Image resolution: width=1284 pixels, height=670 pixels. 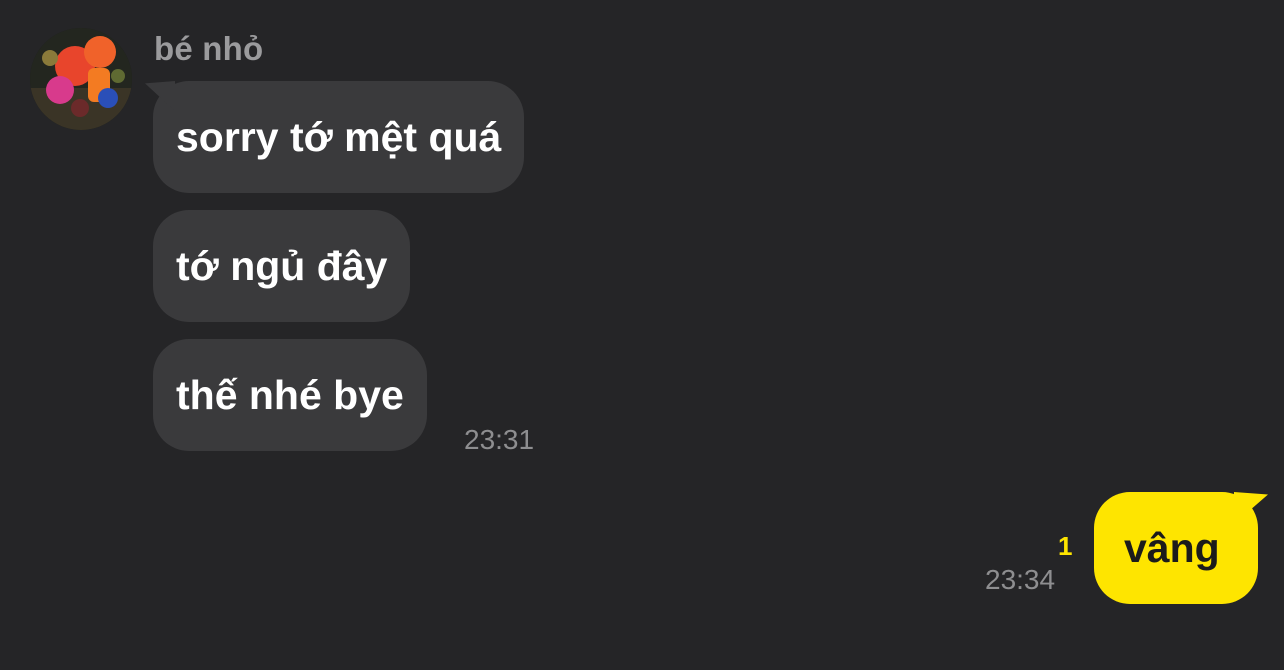 I want to click on unread-count: 1, so click(x=1065, y=546).